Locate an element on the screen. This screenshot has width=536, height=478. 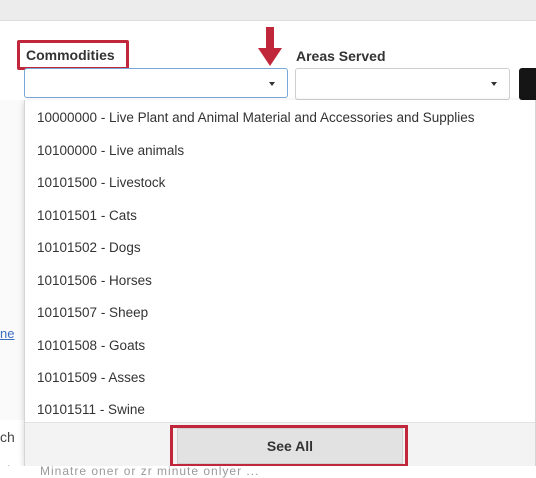
top-strip is located at coordinates (268, 10).